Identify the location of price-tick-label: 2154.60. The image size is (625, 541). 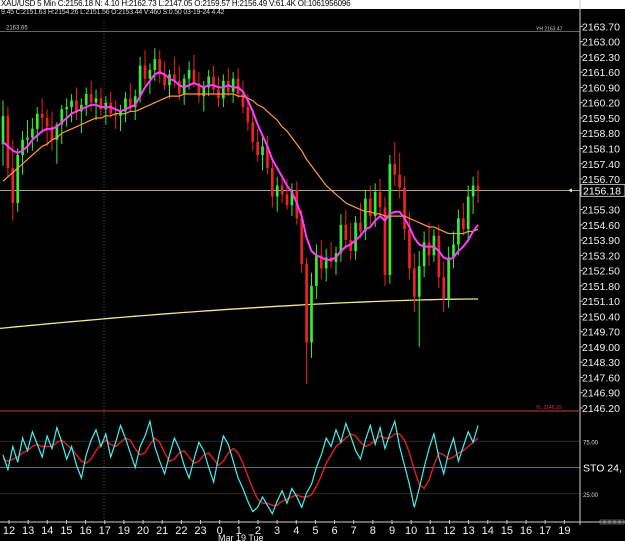
(601, 226).